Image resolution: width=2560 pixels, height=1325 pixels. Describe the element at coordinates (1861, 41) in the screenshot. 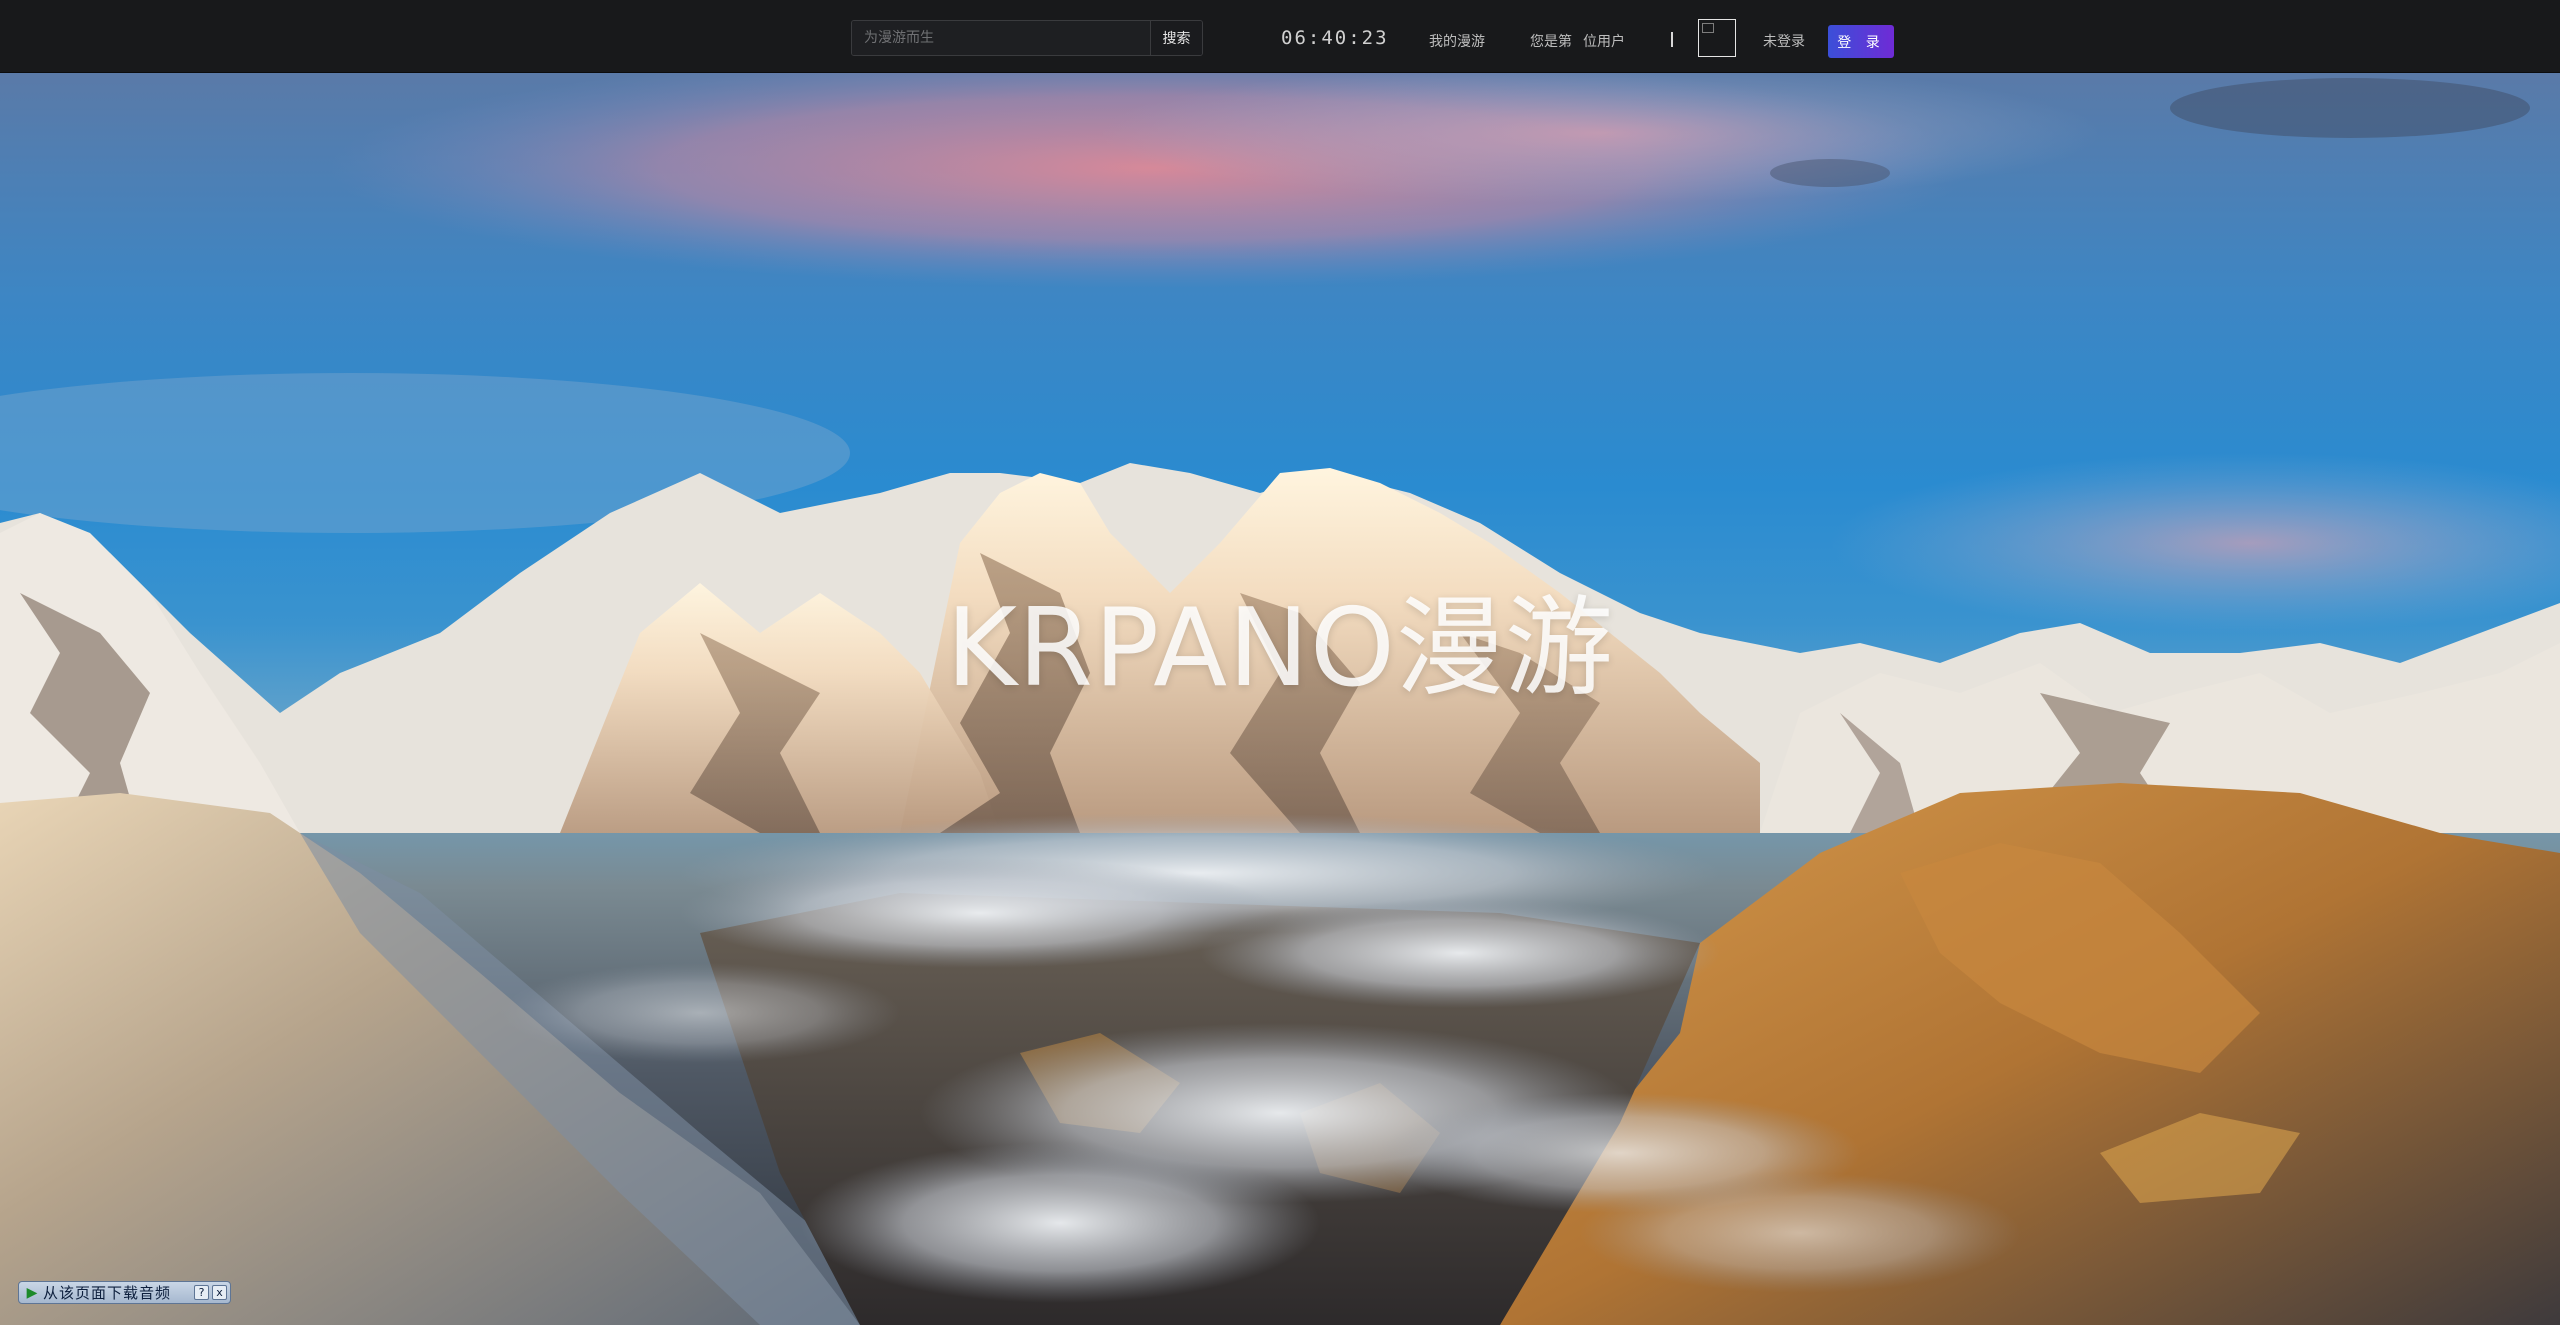

I see `login-button: 登 录` at that location.